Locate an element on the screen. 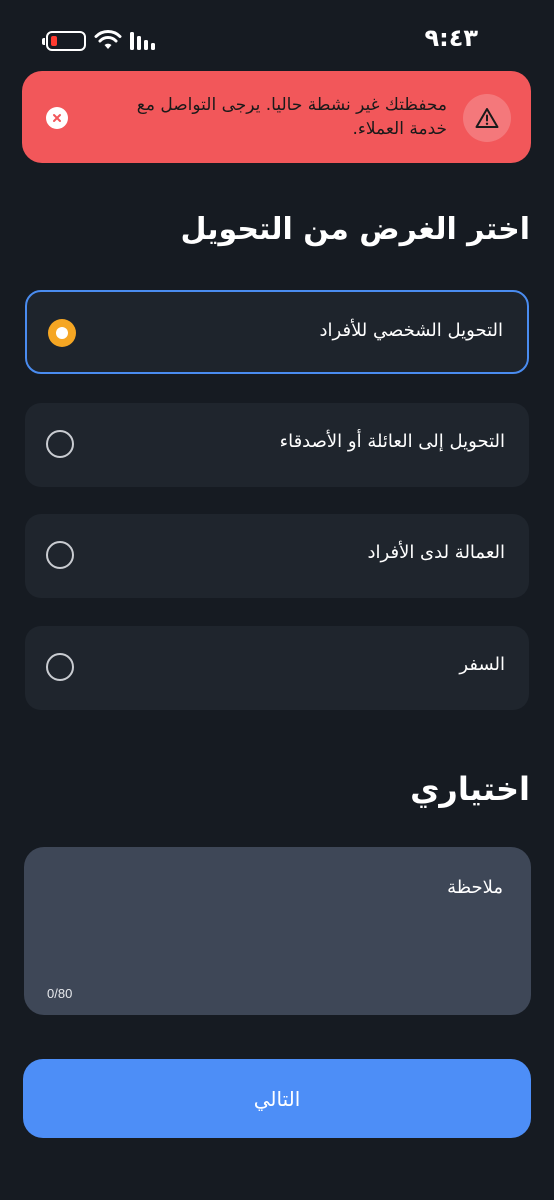 The height and width of the screenshot is (1200, 554). purpose-title: اختر الغرض من التحويل is located at coordinates (355, 229).